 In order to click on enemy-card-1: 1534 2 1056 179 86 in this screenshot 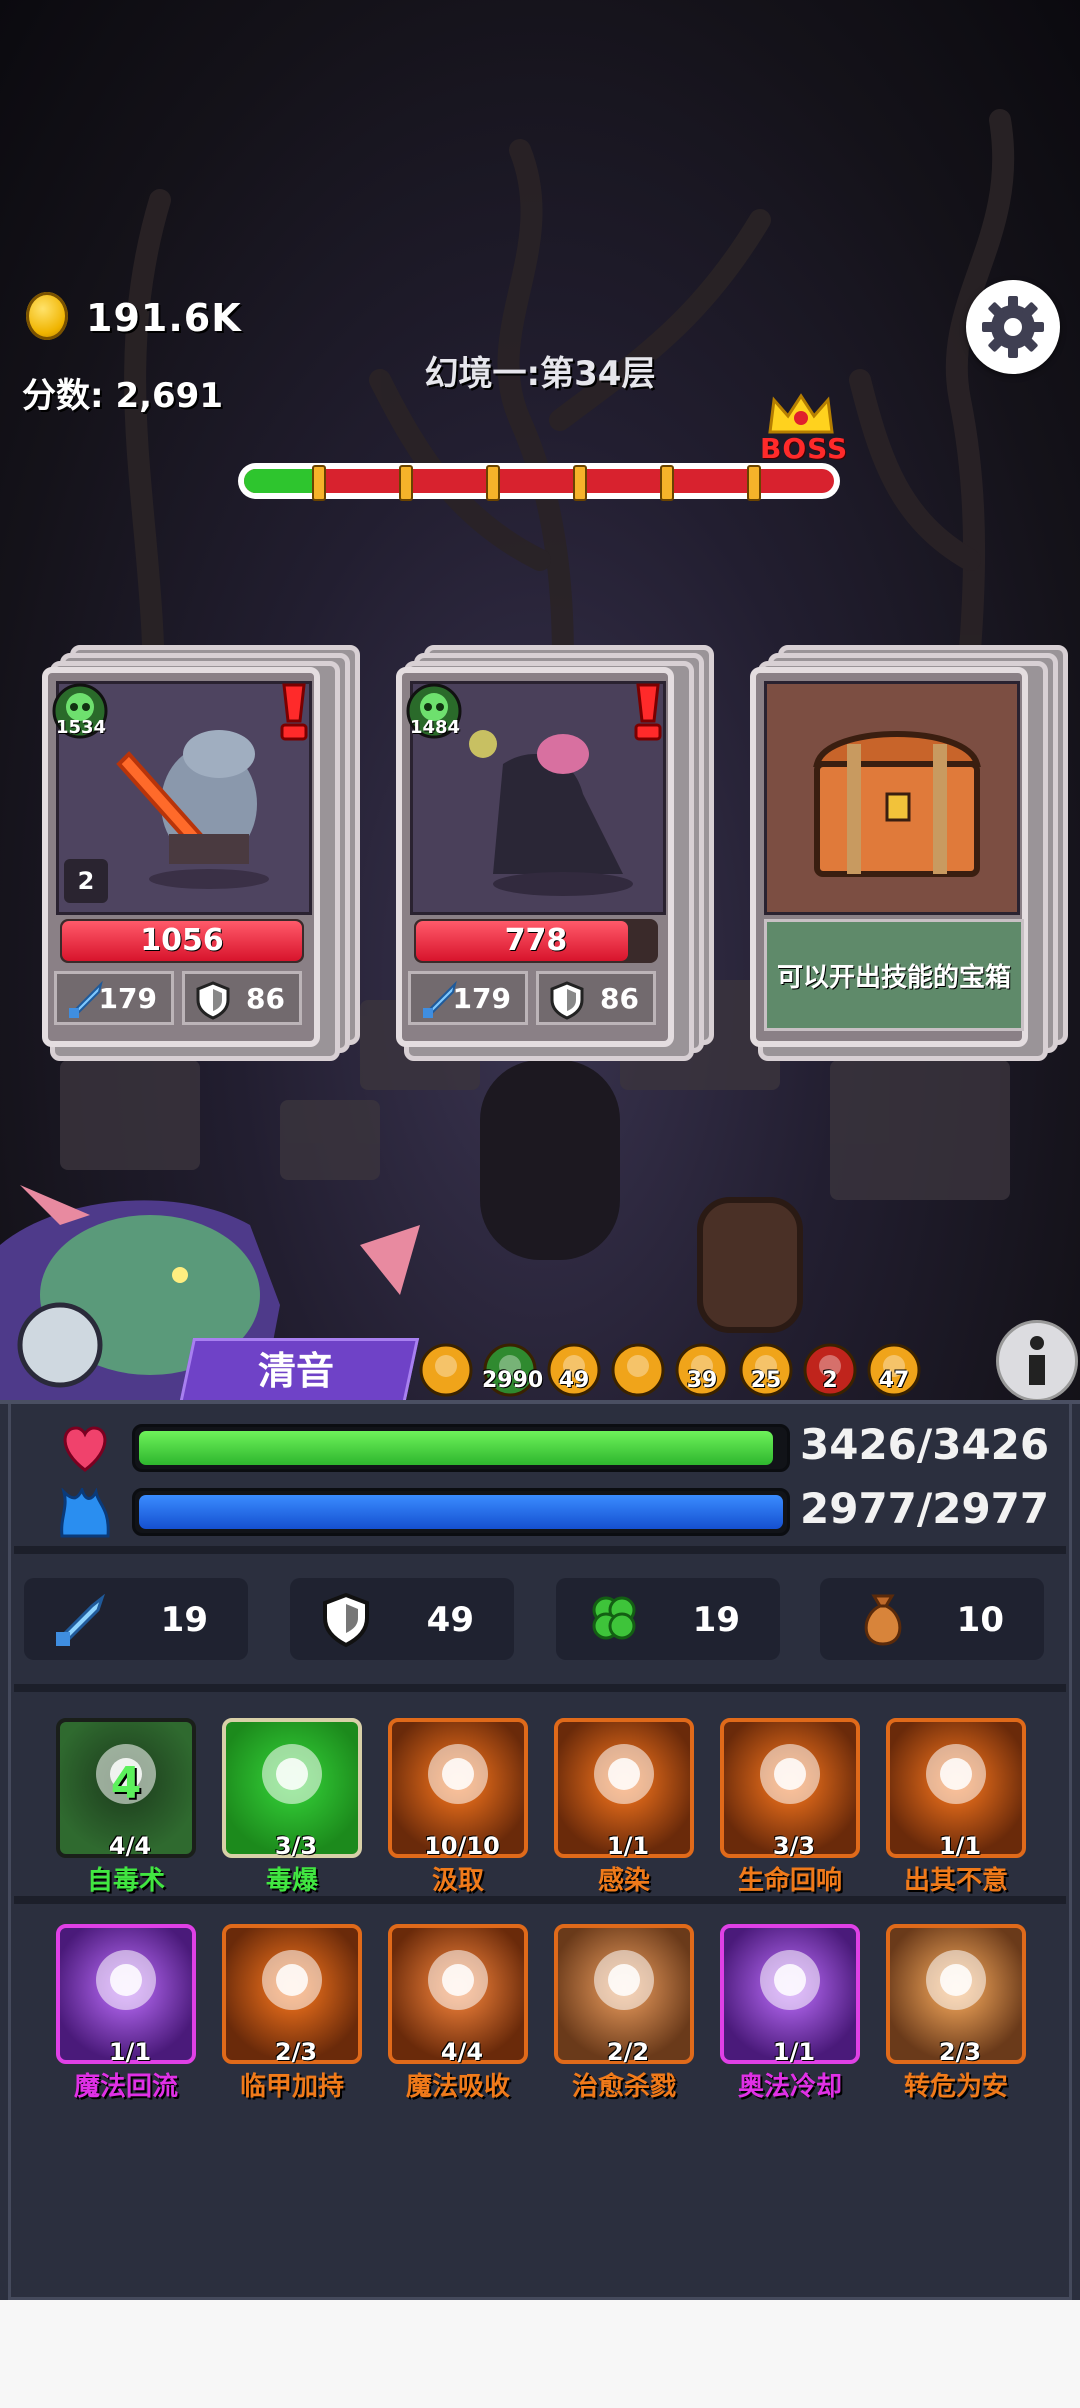, I will do `click(201, 853)`.